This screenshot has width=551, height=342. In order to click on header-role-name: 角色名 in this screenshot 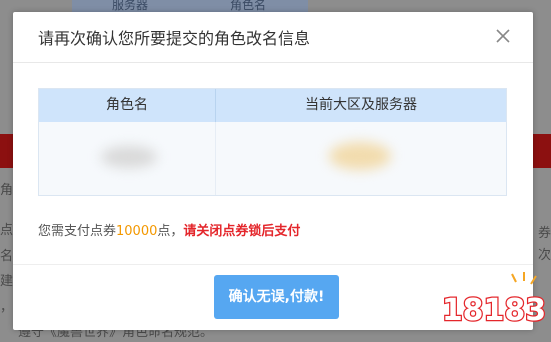, I will do `click(127, 105)`.